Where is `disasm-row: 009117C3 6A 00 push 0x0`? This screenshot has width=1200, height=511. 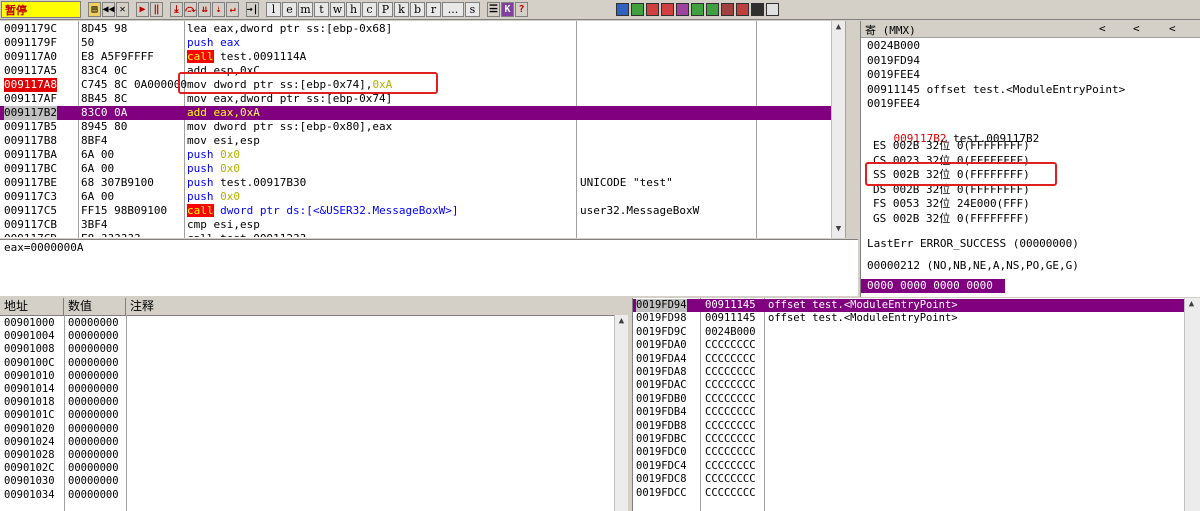
disasm-row: 009117C3 6A 00 push 0x0 is located at coordinates (422, 197).